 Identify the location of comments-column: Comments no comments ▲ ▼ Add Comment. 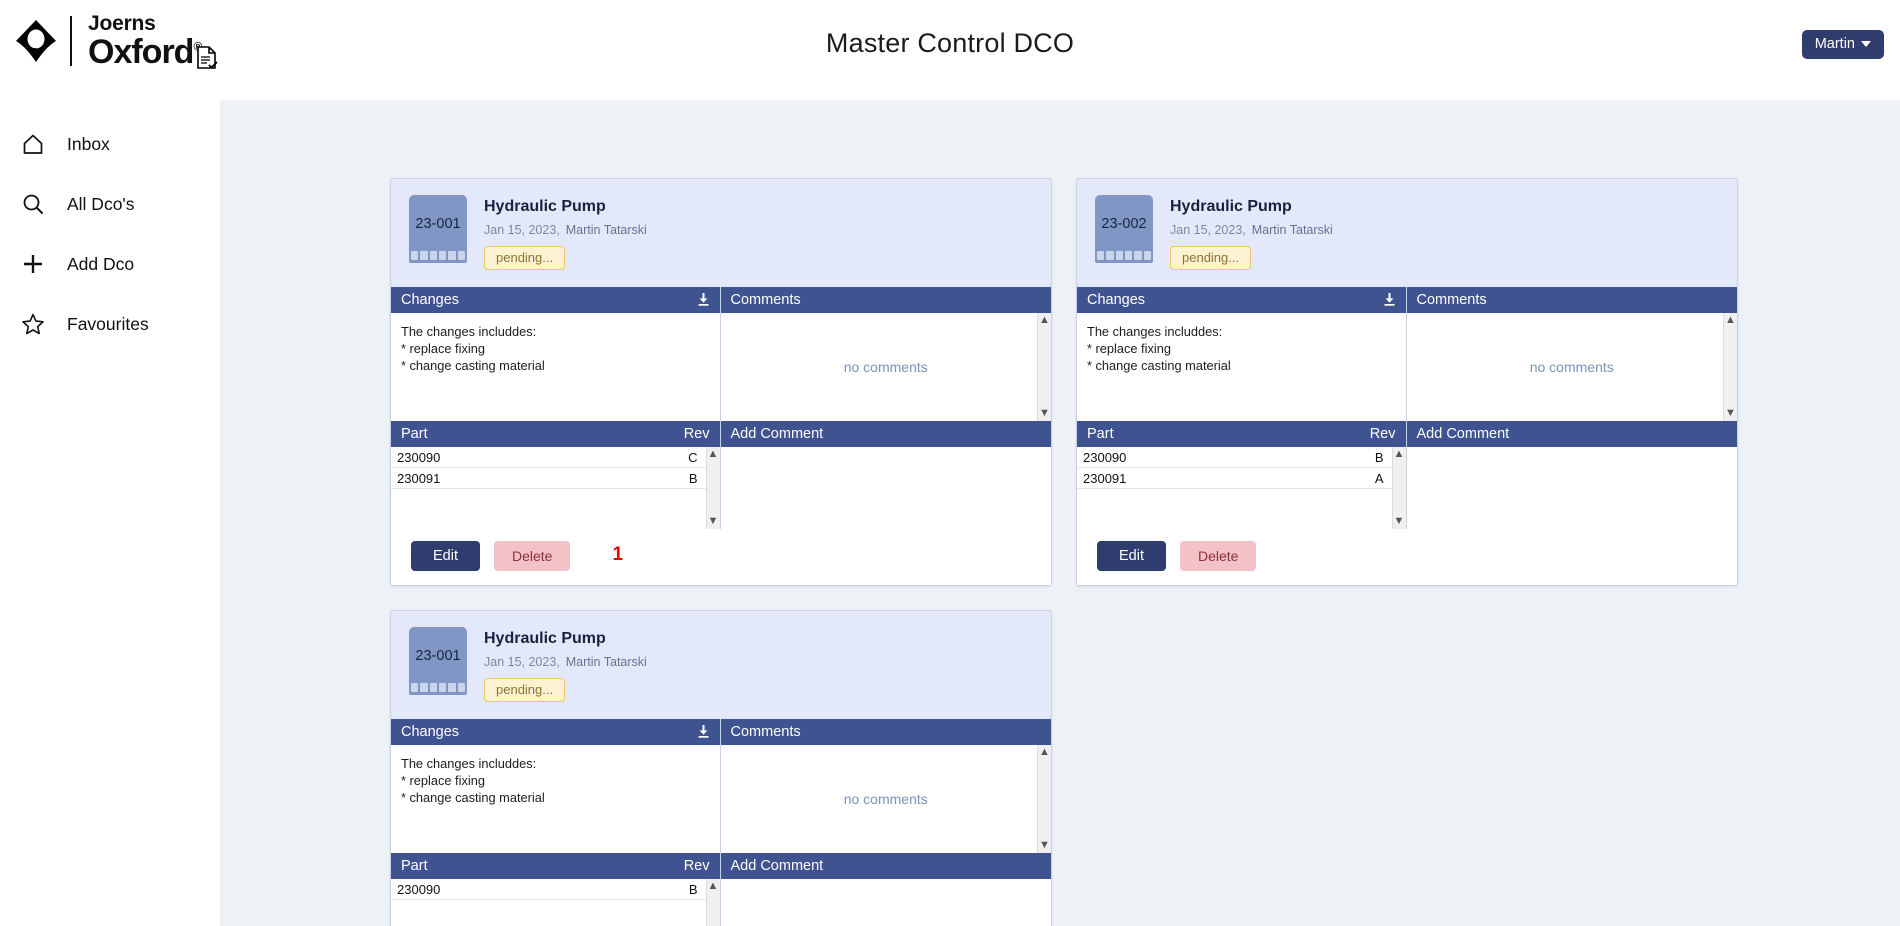
(1571, 408).